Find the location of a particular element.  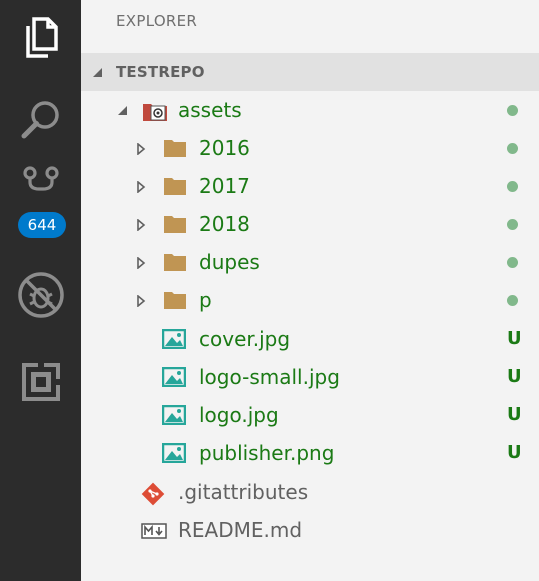

tree-item-label: .gitattributes is located at coordinates (243, 492).